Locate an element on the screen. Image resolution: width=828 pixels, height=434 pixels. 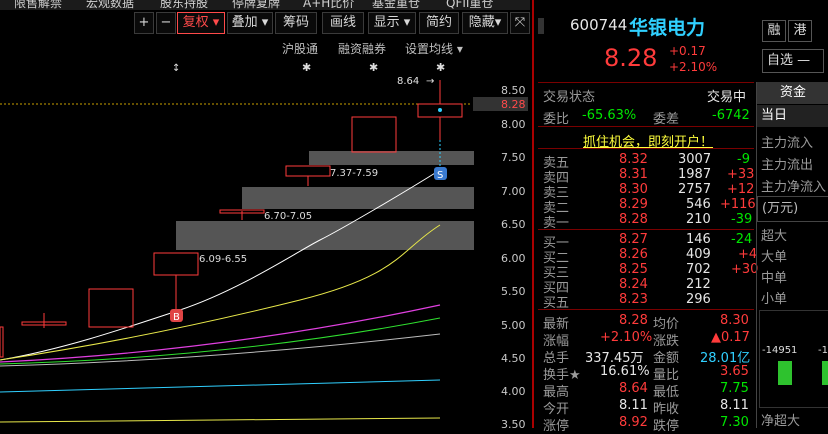
y-tick-last: 8.28 is located at coordinates (513, 104).